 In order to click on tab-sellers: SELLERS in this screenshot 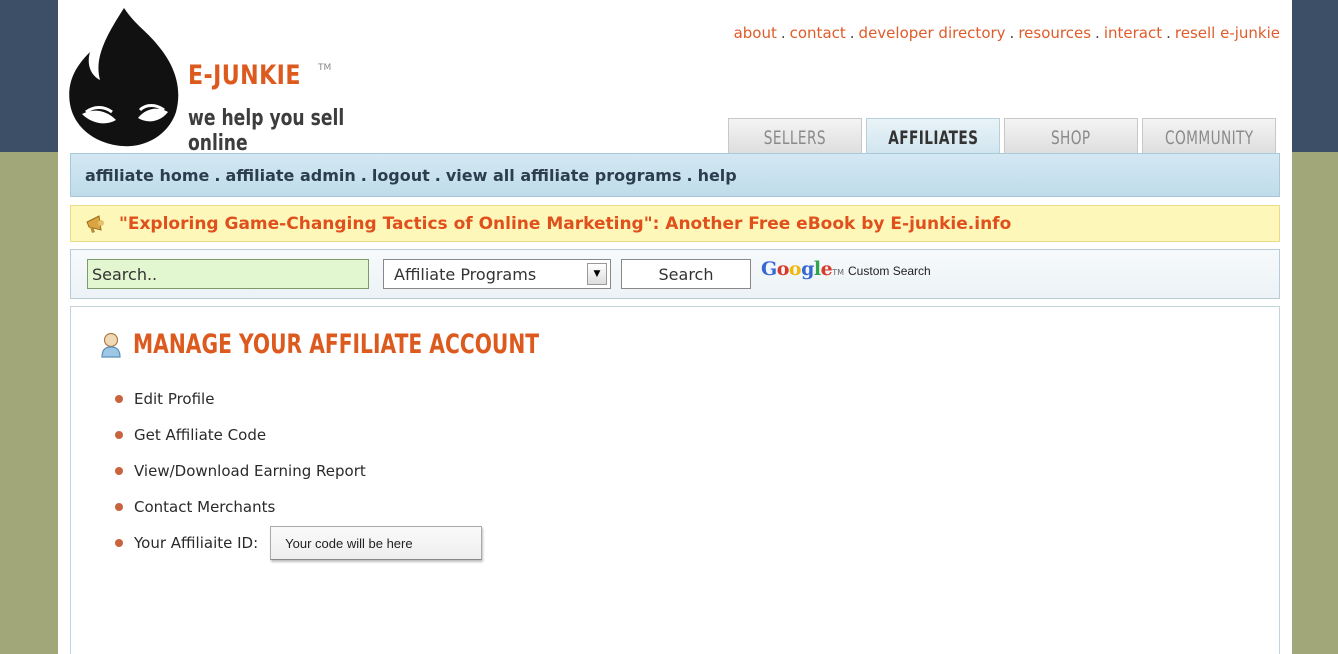, I will do `click(795, 137)`.